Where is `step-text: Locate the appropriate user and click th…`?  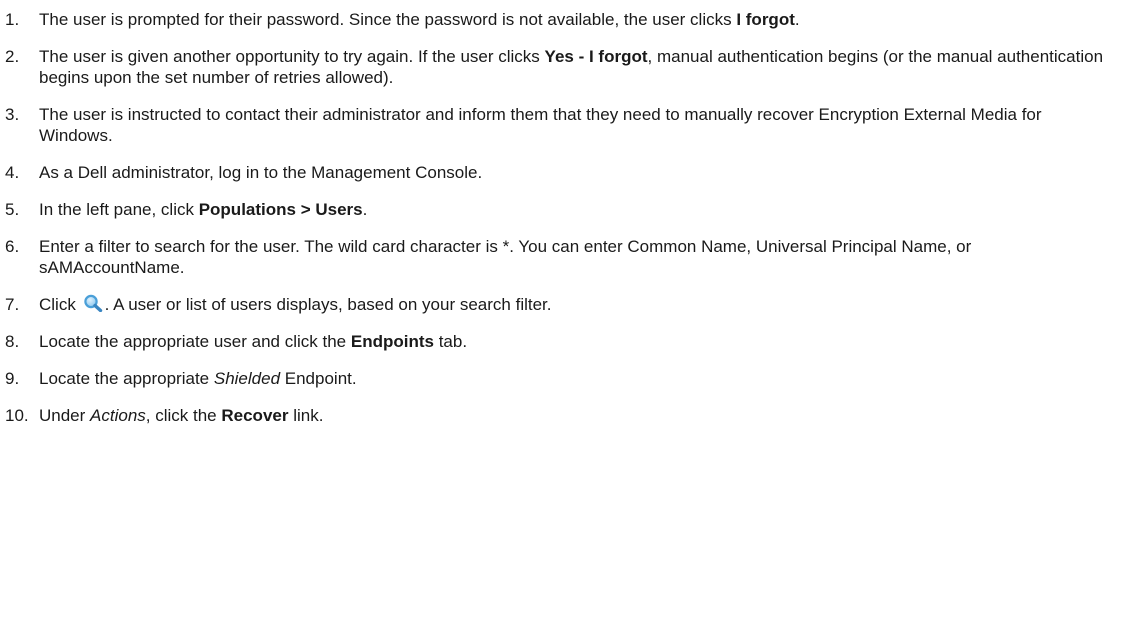
step-text: Locate the appropriate user and click th… is located at coordinates (195, 341).